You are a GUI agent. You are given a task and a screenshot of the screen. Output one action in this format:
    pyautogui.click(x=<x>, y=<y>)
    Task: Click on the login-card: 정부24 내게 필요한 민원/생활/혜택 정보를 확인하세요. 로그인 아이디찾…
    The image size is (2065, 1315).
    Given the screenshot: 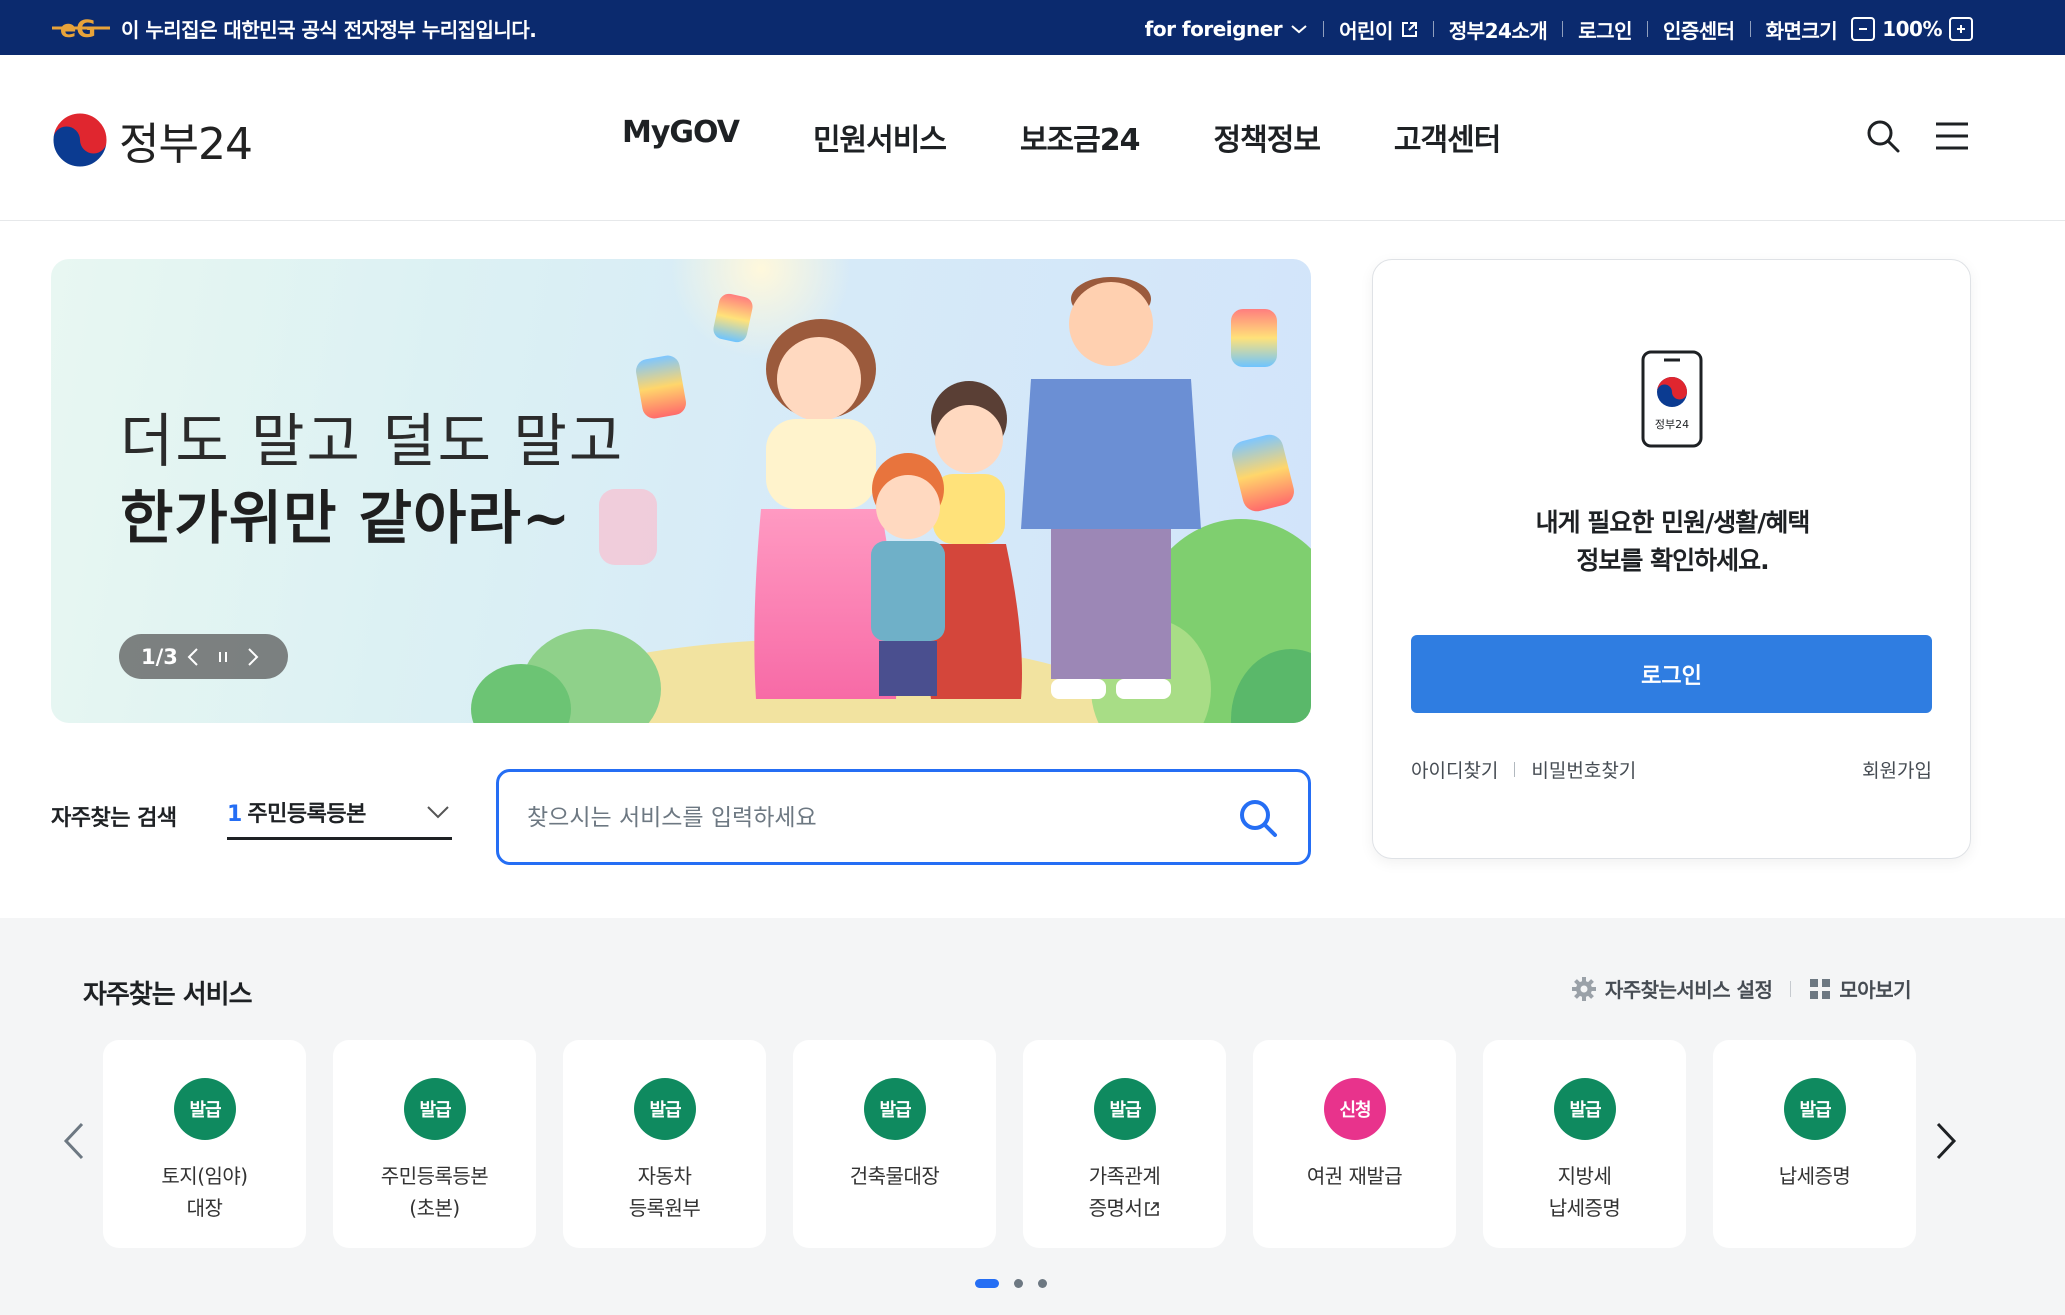 What is the action you would take?
    pyautogui.click(x=1671, y=559)
    